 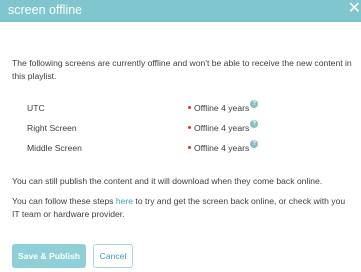 What do you see at coordinates (49, 256) in the screenshot?
I see `save-publish-button: Save & Publish` at bounding box center [49, 256].